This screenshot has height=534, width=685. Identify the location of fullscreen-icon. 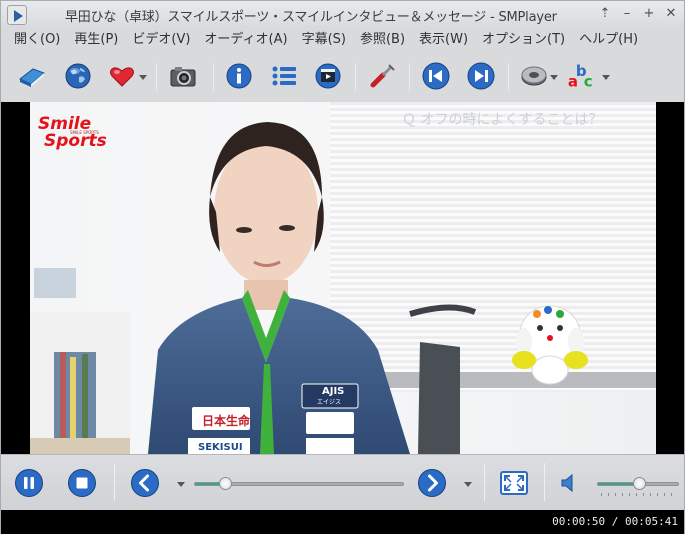
(514, 483).